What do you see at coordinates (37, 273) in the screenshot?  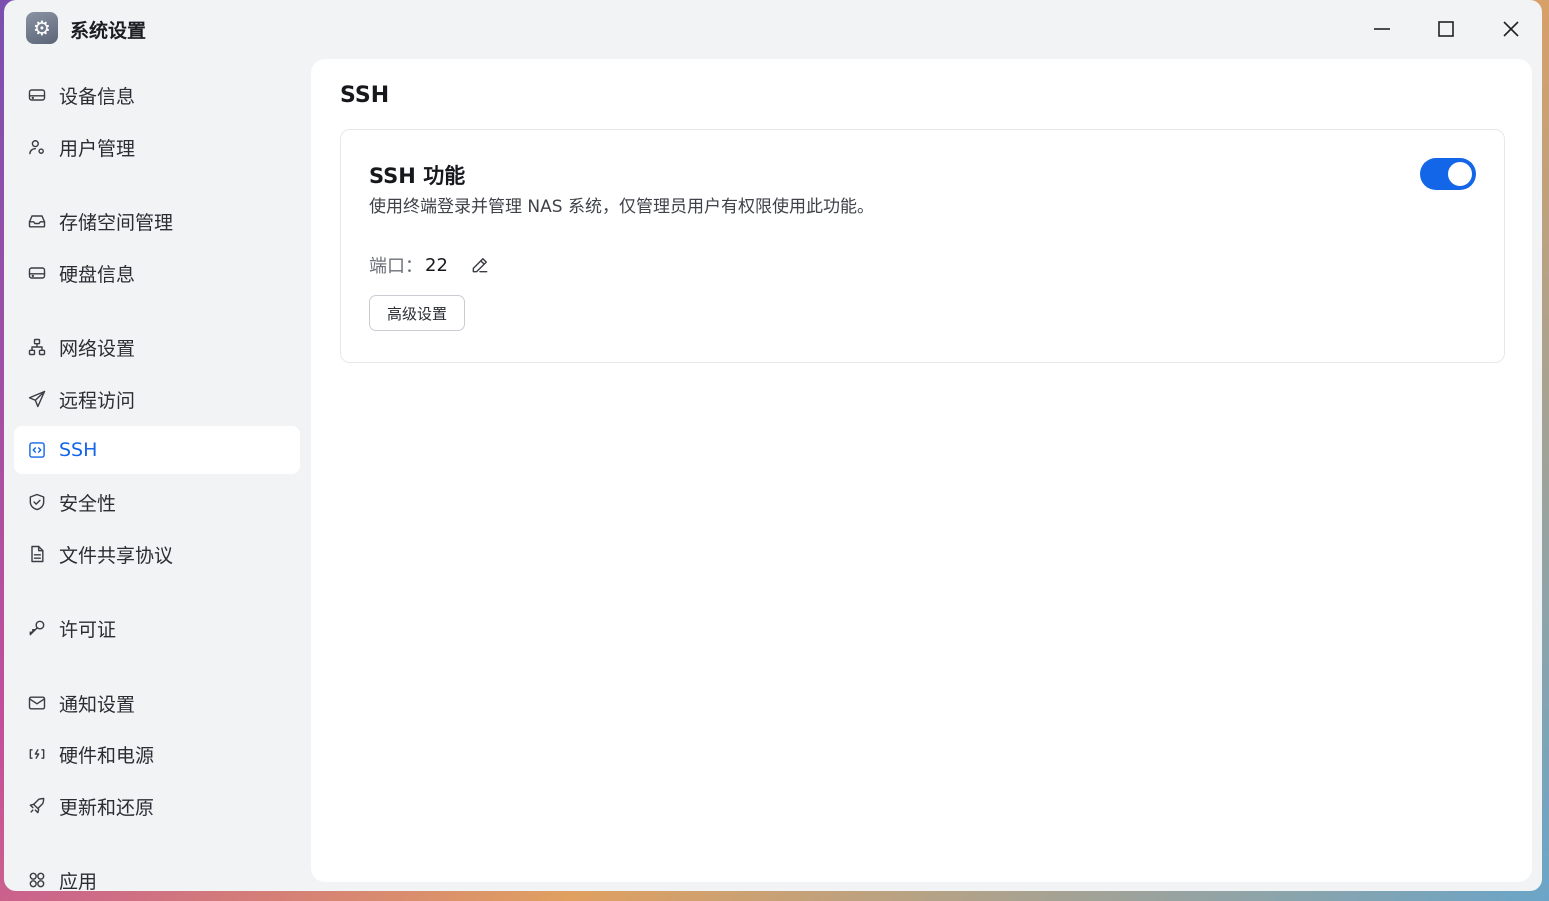 I see `hard-disk-icon` at bounding box center [37, 273].